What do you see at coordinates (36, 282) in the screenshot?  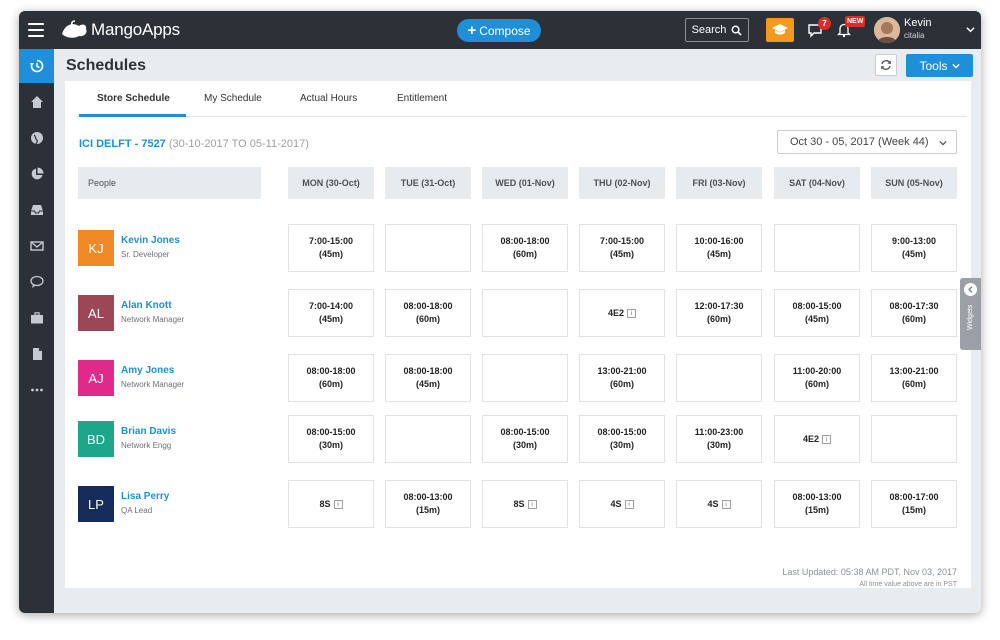 I see `sidebar-item-messages` at bounding box center [36, 282].